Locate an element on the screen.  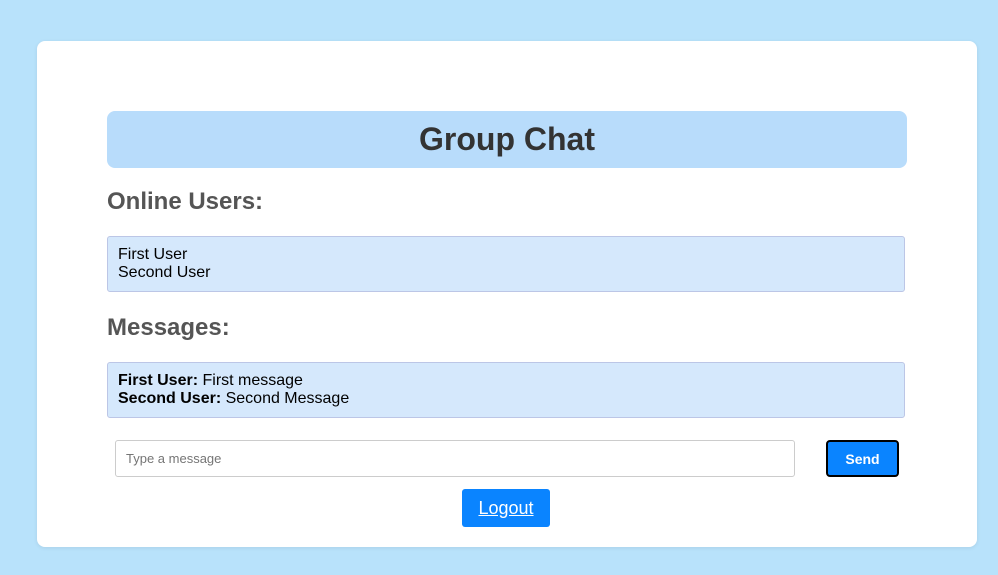
message-author: First User: is located at coordinates (158, 380).